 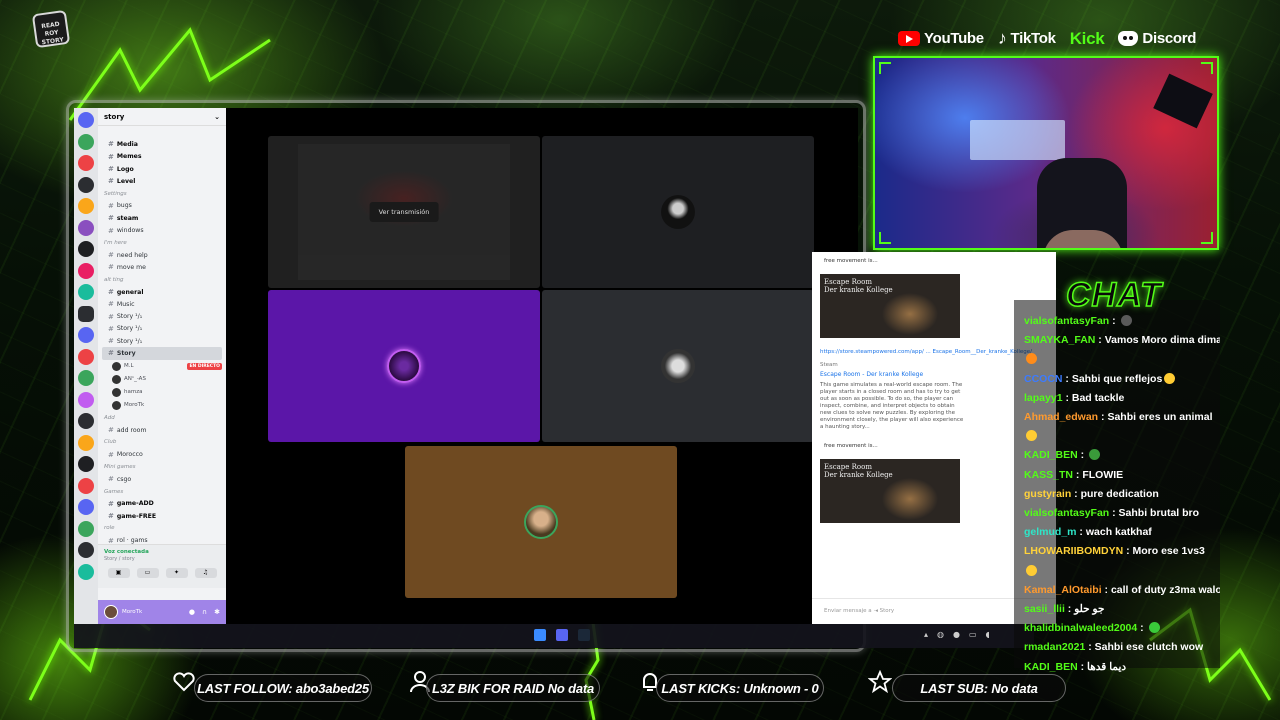 I want to click on chevron-up-icon: ▴, so click(x=926, y=634).